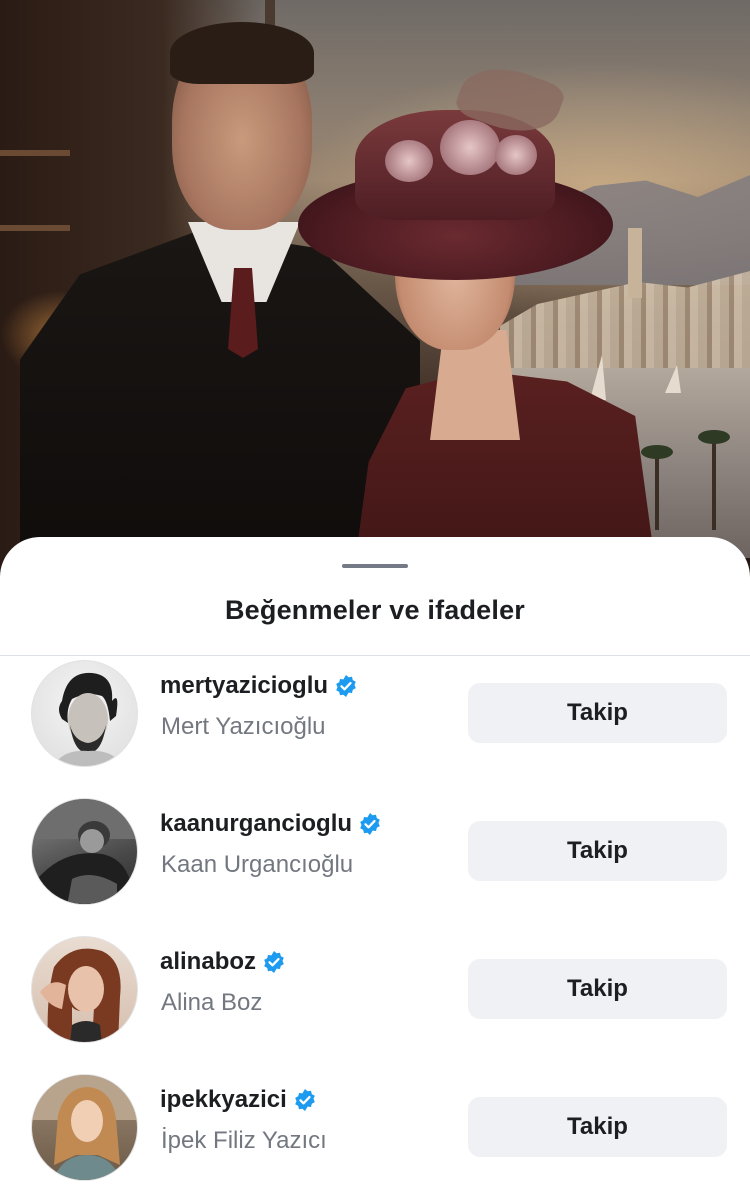  I want to click on username: mertyazicioglu, so click(259, 686).